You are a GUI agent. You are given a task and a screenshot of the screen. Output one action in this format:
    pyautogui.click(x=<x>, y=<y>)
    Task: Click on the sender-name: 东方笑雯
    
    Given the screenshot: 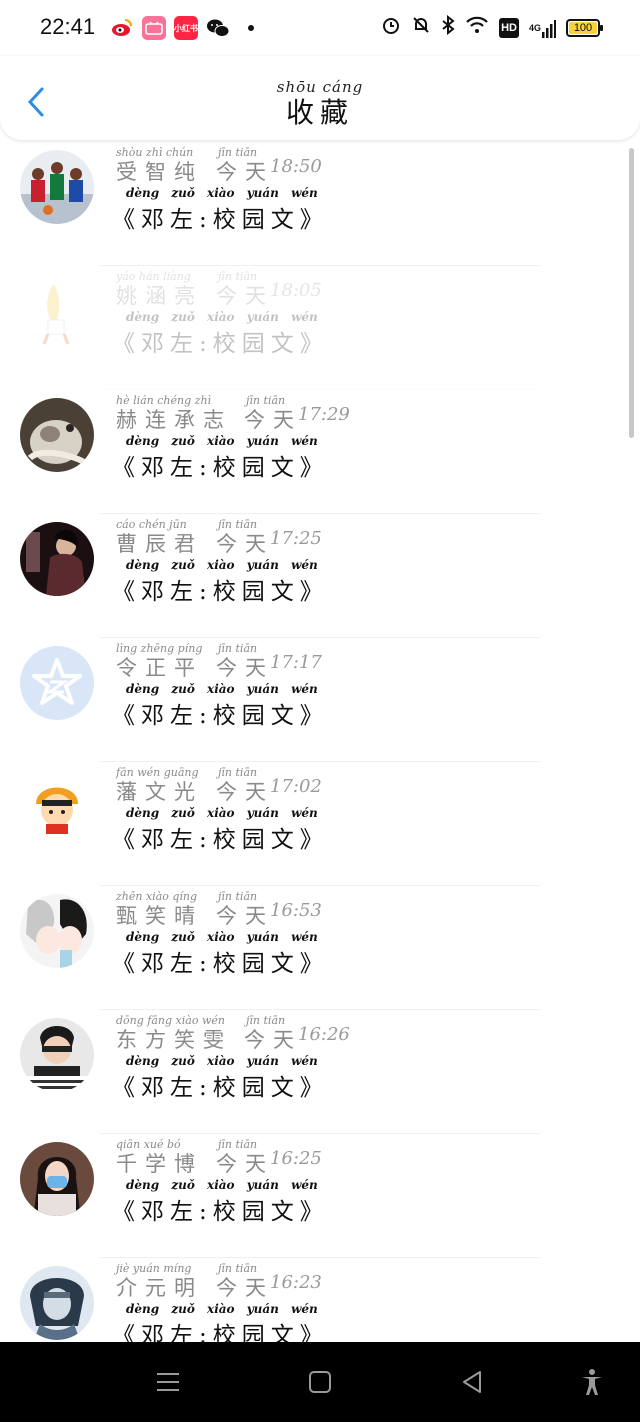 What is the action you would take?
    pyautogui.click(x=174, y=1040)
    